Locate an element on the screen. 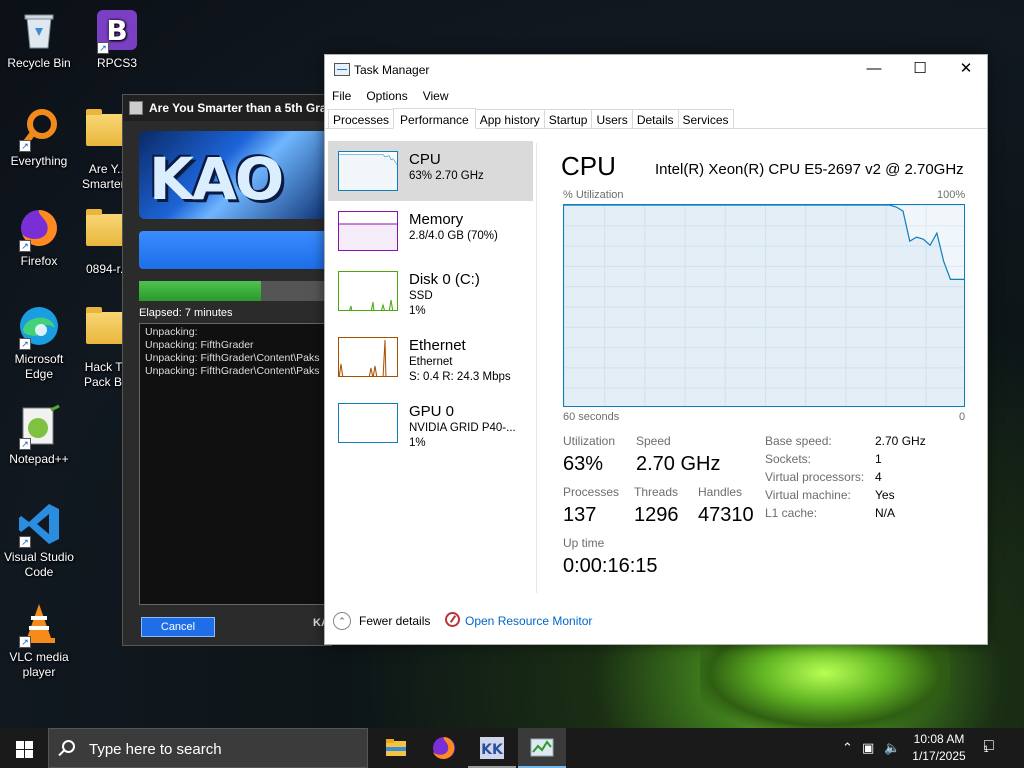 Image resolution: width=1024 pixels, height=768 pixels. desktop-icon-vlc: ↗ VLC media player is located at coordinates (39, 641).